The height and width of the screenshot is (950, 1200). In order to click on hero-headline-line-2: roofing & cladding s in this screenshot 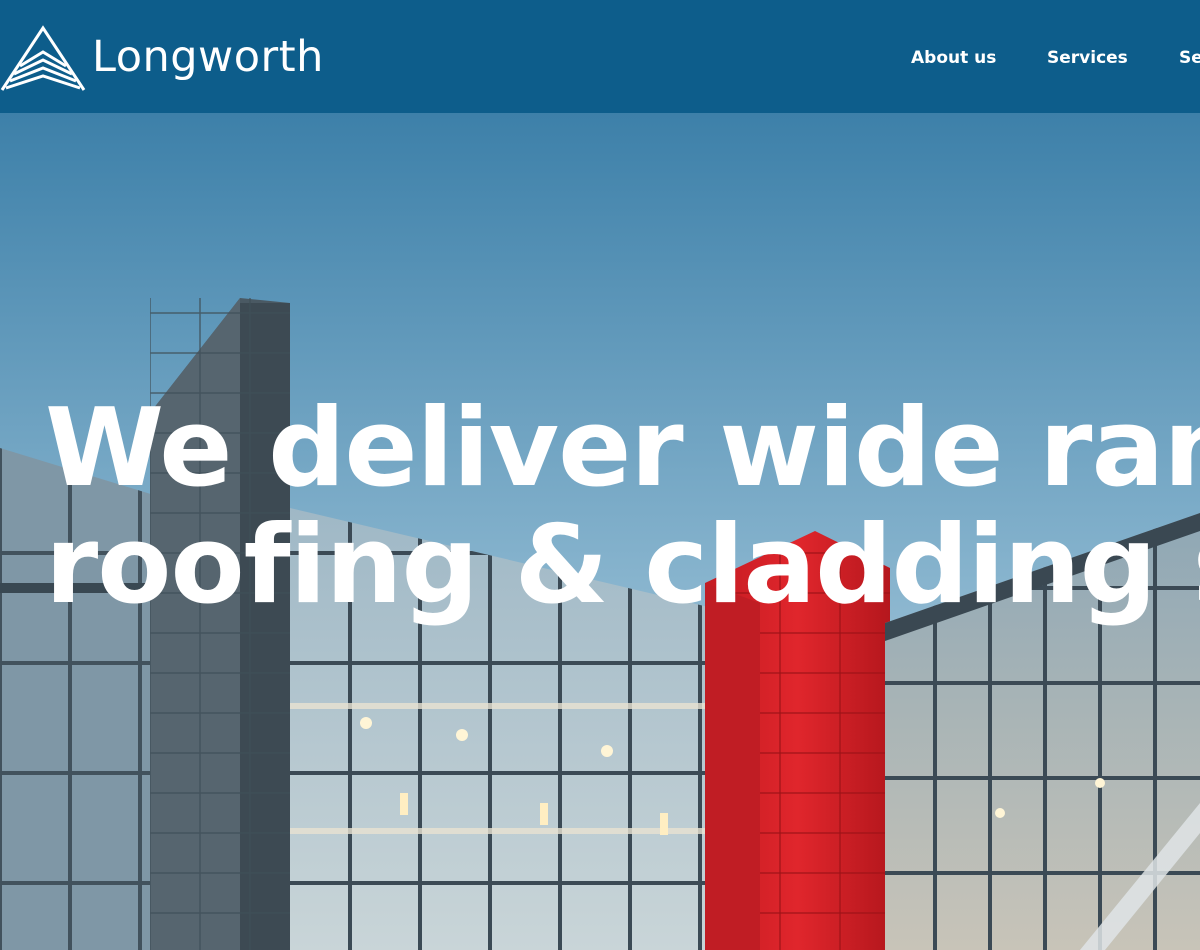, I will do `click(622, 565)`.